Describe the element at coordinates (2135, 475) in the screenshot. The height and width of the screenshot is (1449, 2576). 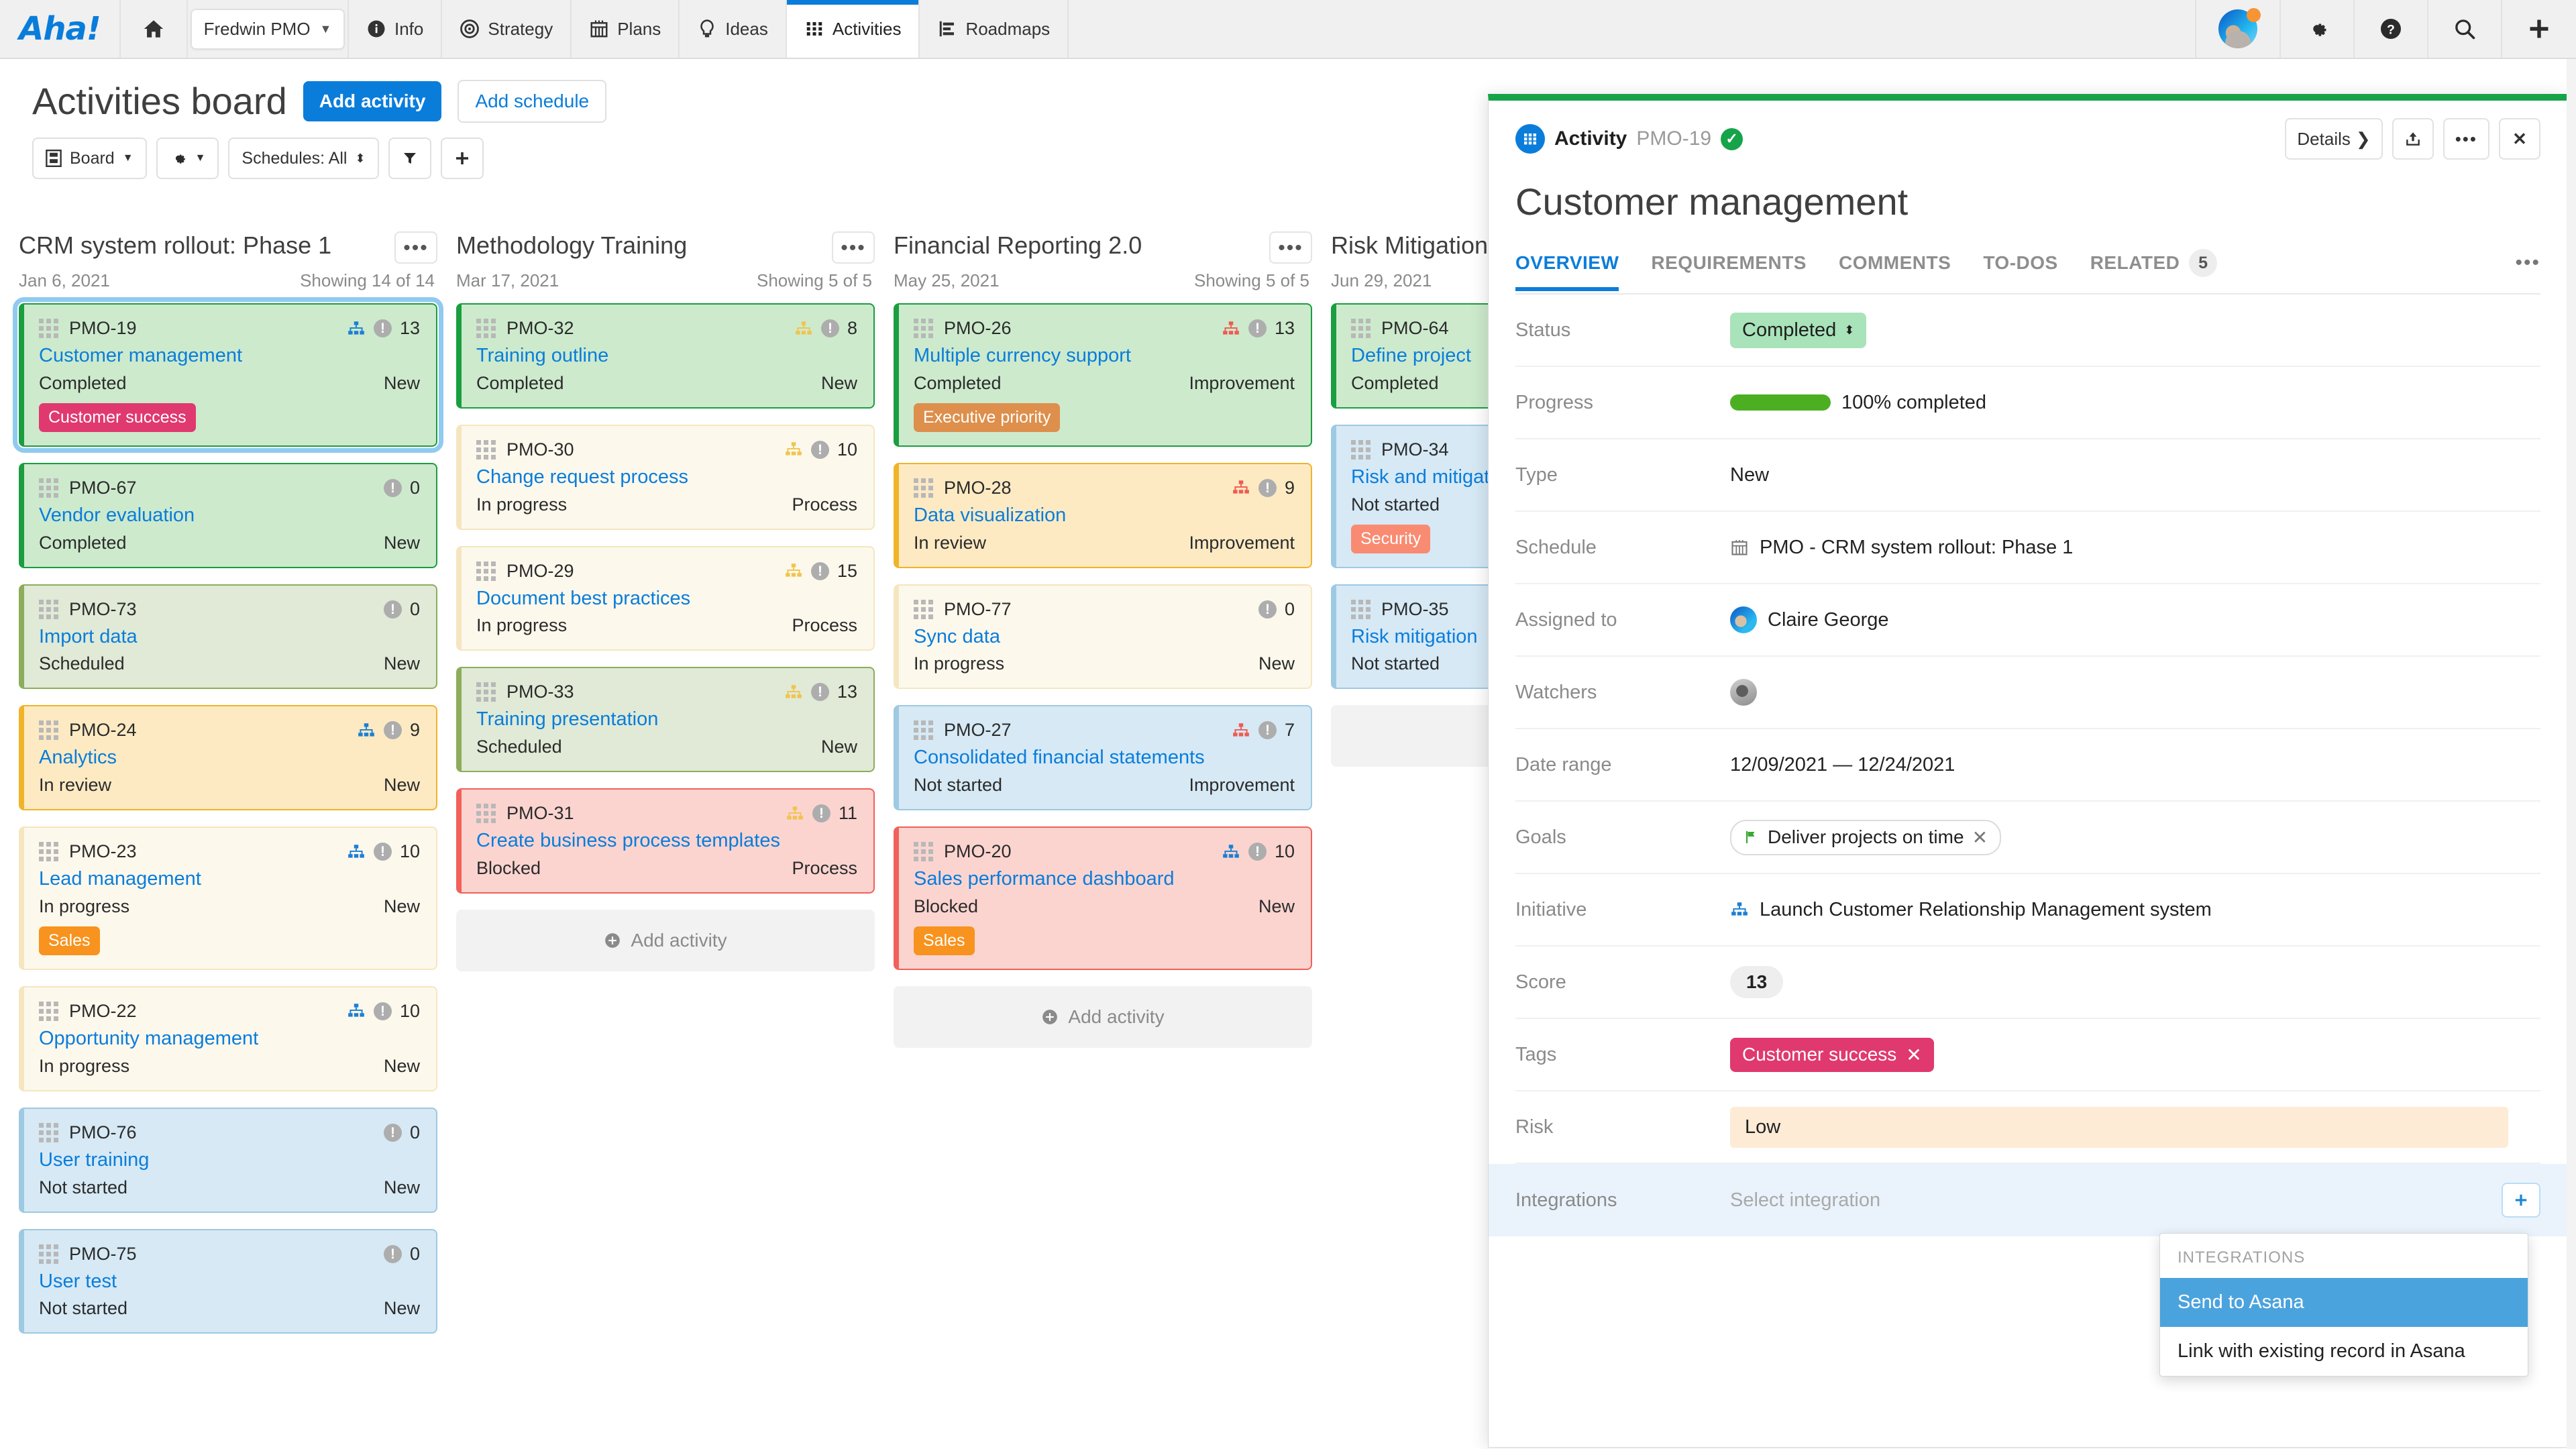
I see `type-value: New` at that location.